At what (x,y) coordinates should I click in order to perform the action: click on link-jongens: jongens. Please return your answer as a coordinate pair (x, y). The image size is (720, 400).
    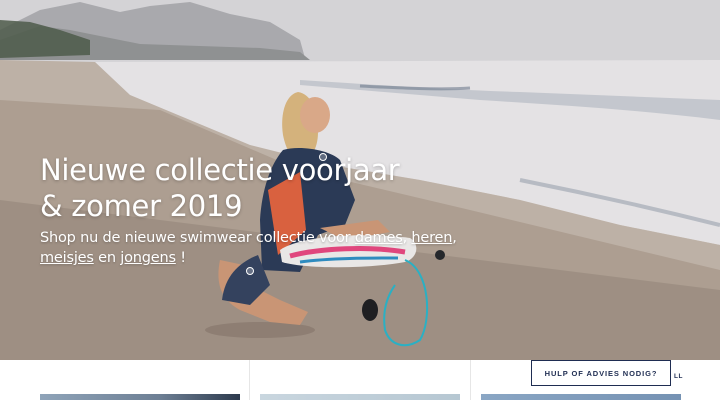
    Looking at the image, I should click on (148, 258).